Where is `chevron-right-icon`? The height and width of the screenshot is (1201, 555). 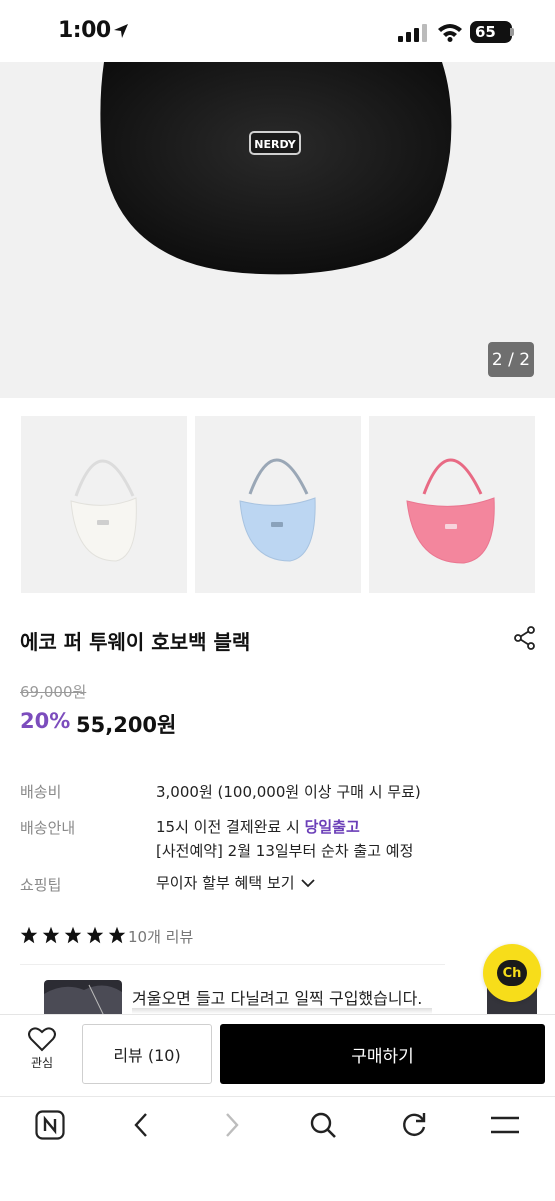
chevron-right-icon is located at coordinates (232, 1125).